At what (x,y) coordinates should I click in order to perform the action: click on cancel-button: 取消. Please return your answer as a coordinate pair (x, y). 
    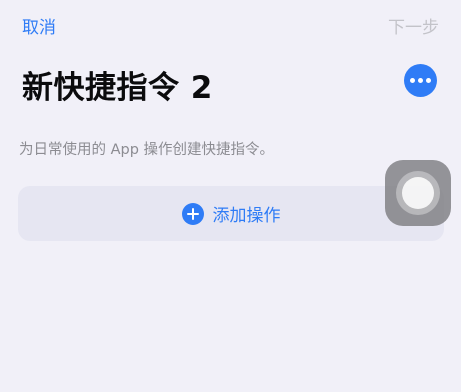
    Looking at the image, I should click on (39, 25).